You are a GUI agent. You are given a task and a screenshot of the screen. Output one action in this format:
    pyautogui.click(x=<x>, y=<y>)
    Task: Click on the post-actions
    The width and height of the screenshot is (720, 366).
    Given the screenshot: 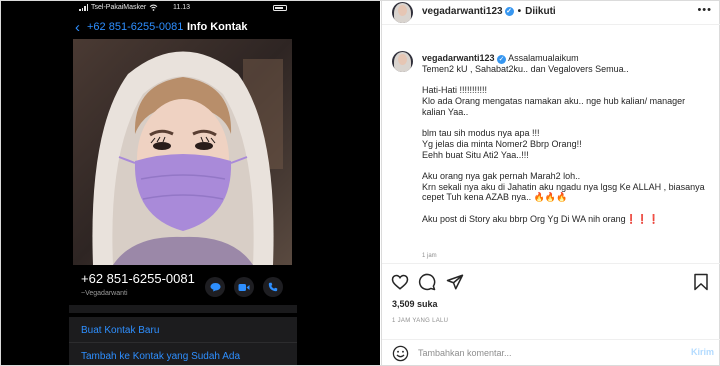 What is the action you would take?
    pyautogui.click(x=551, y=281)
    